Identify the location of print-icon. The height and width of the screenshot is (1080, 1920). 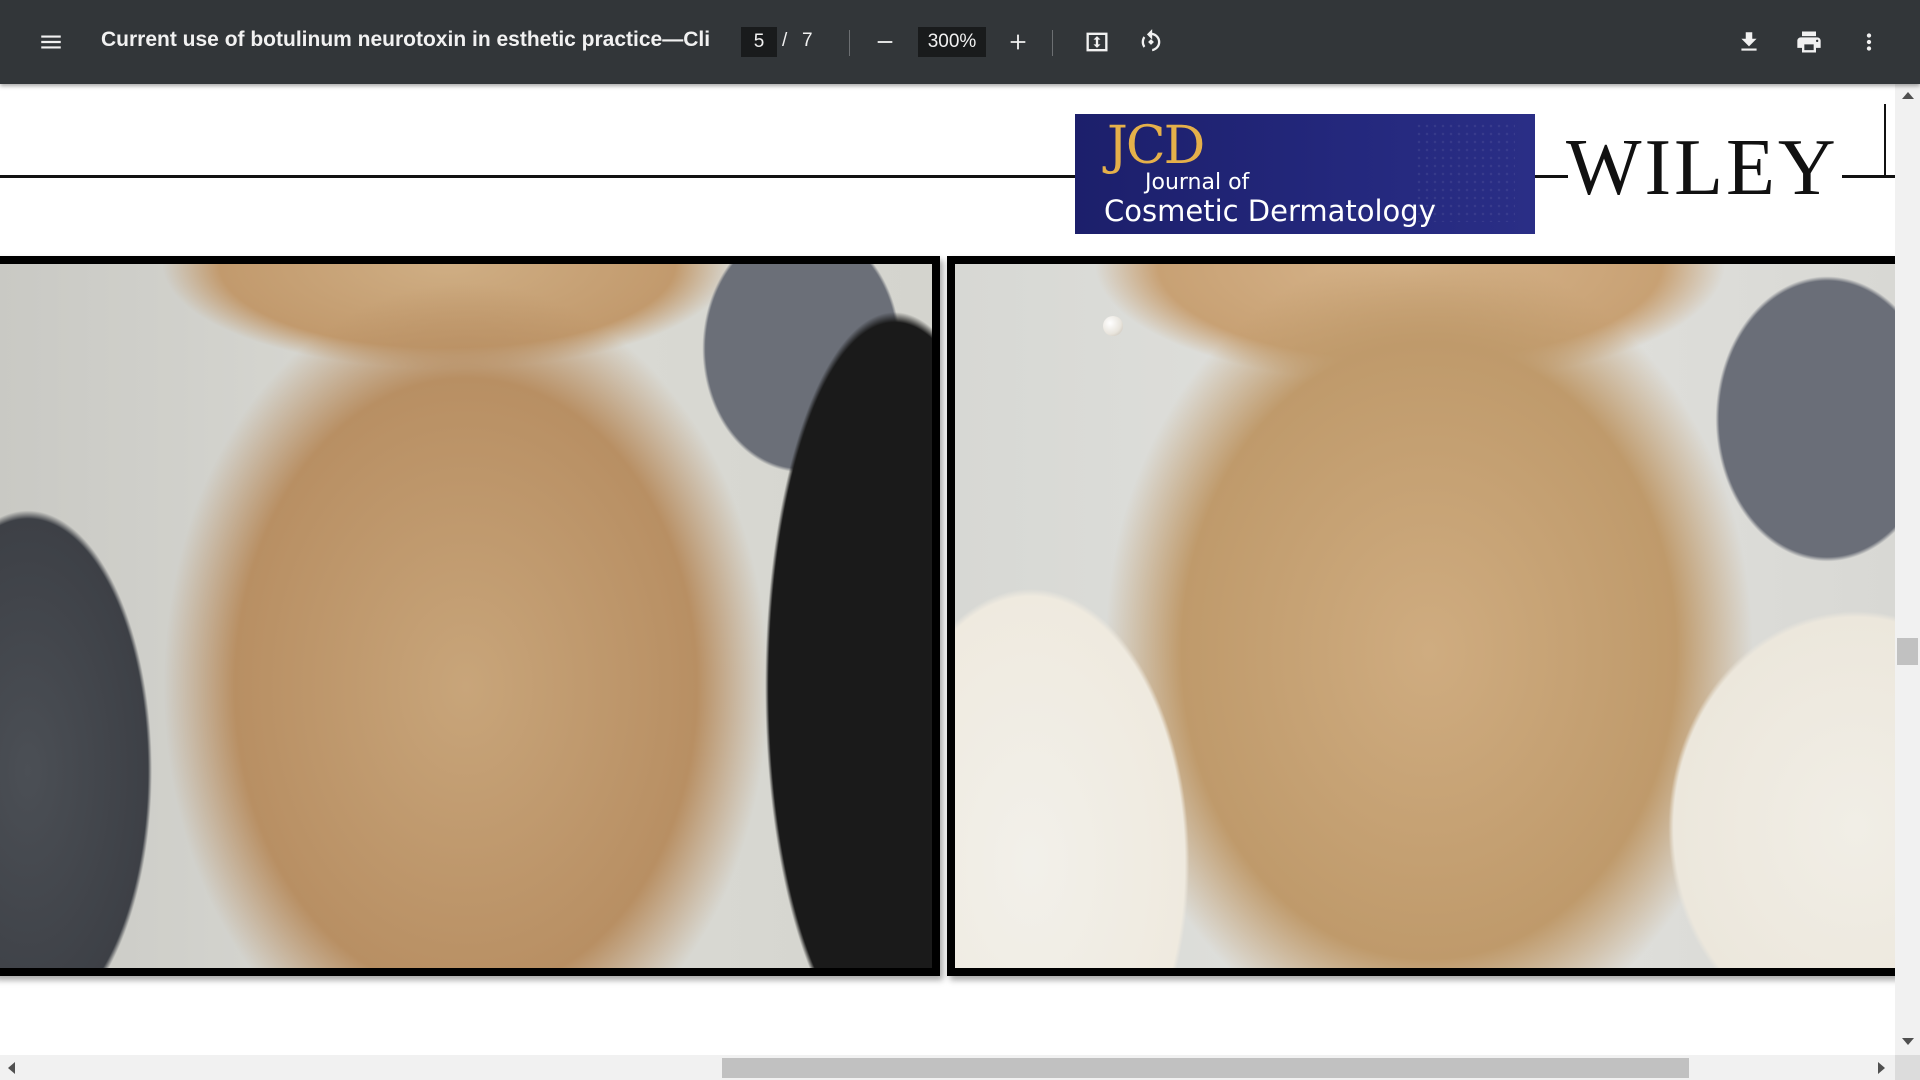
(1809, 42).